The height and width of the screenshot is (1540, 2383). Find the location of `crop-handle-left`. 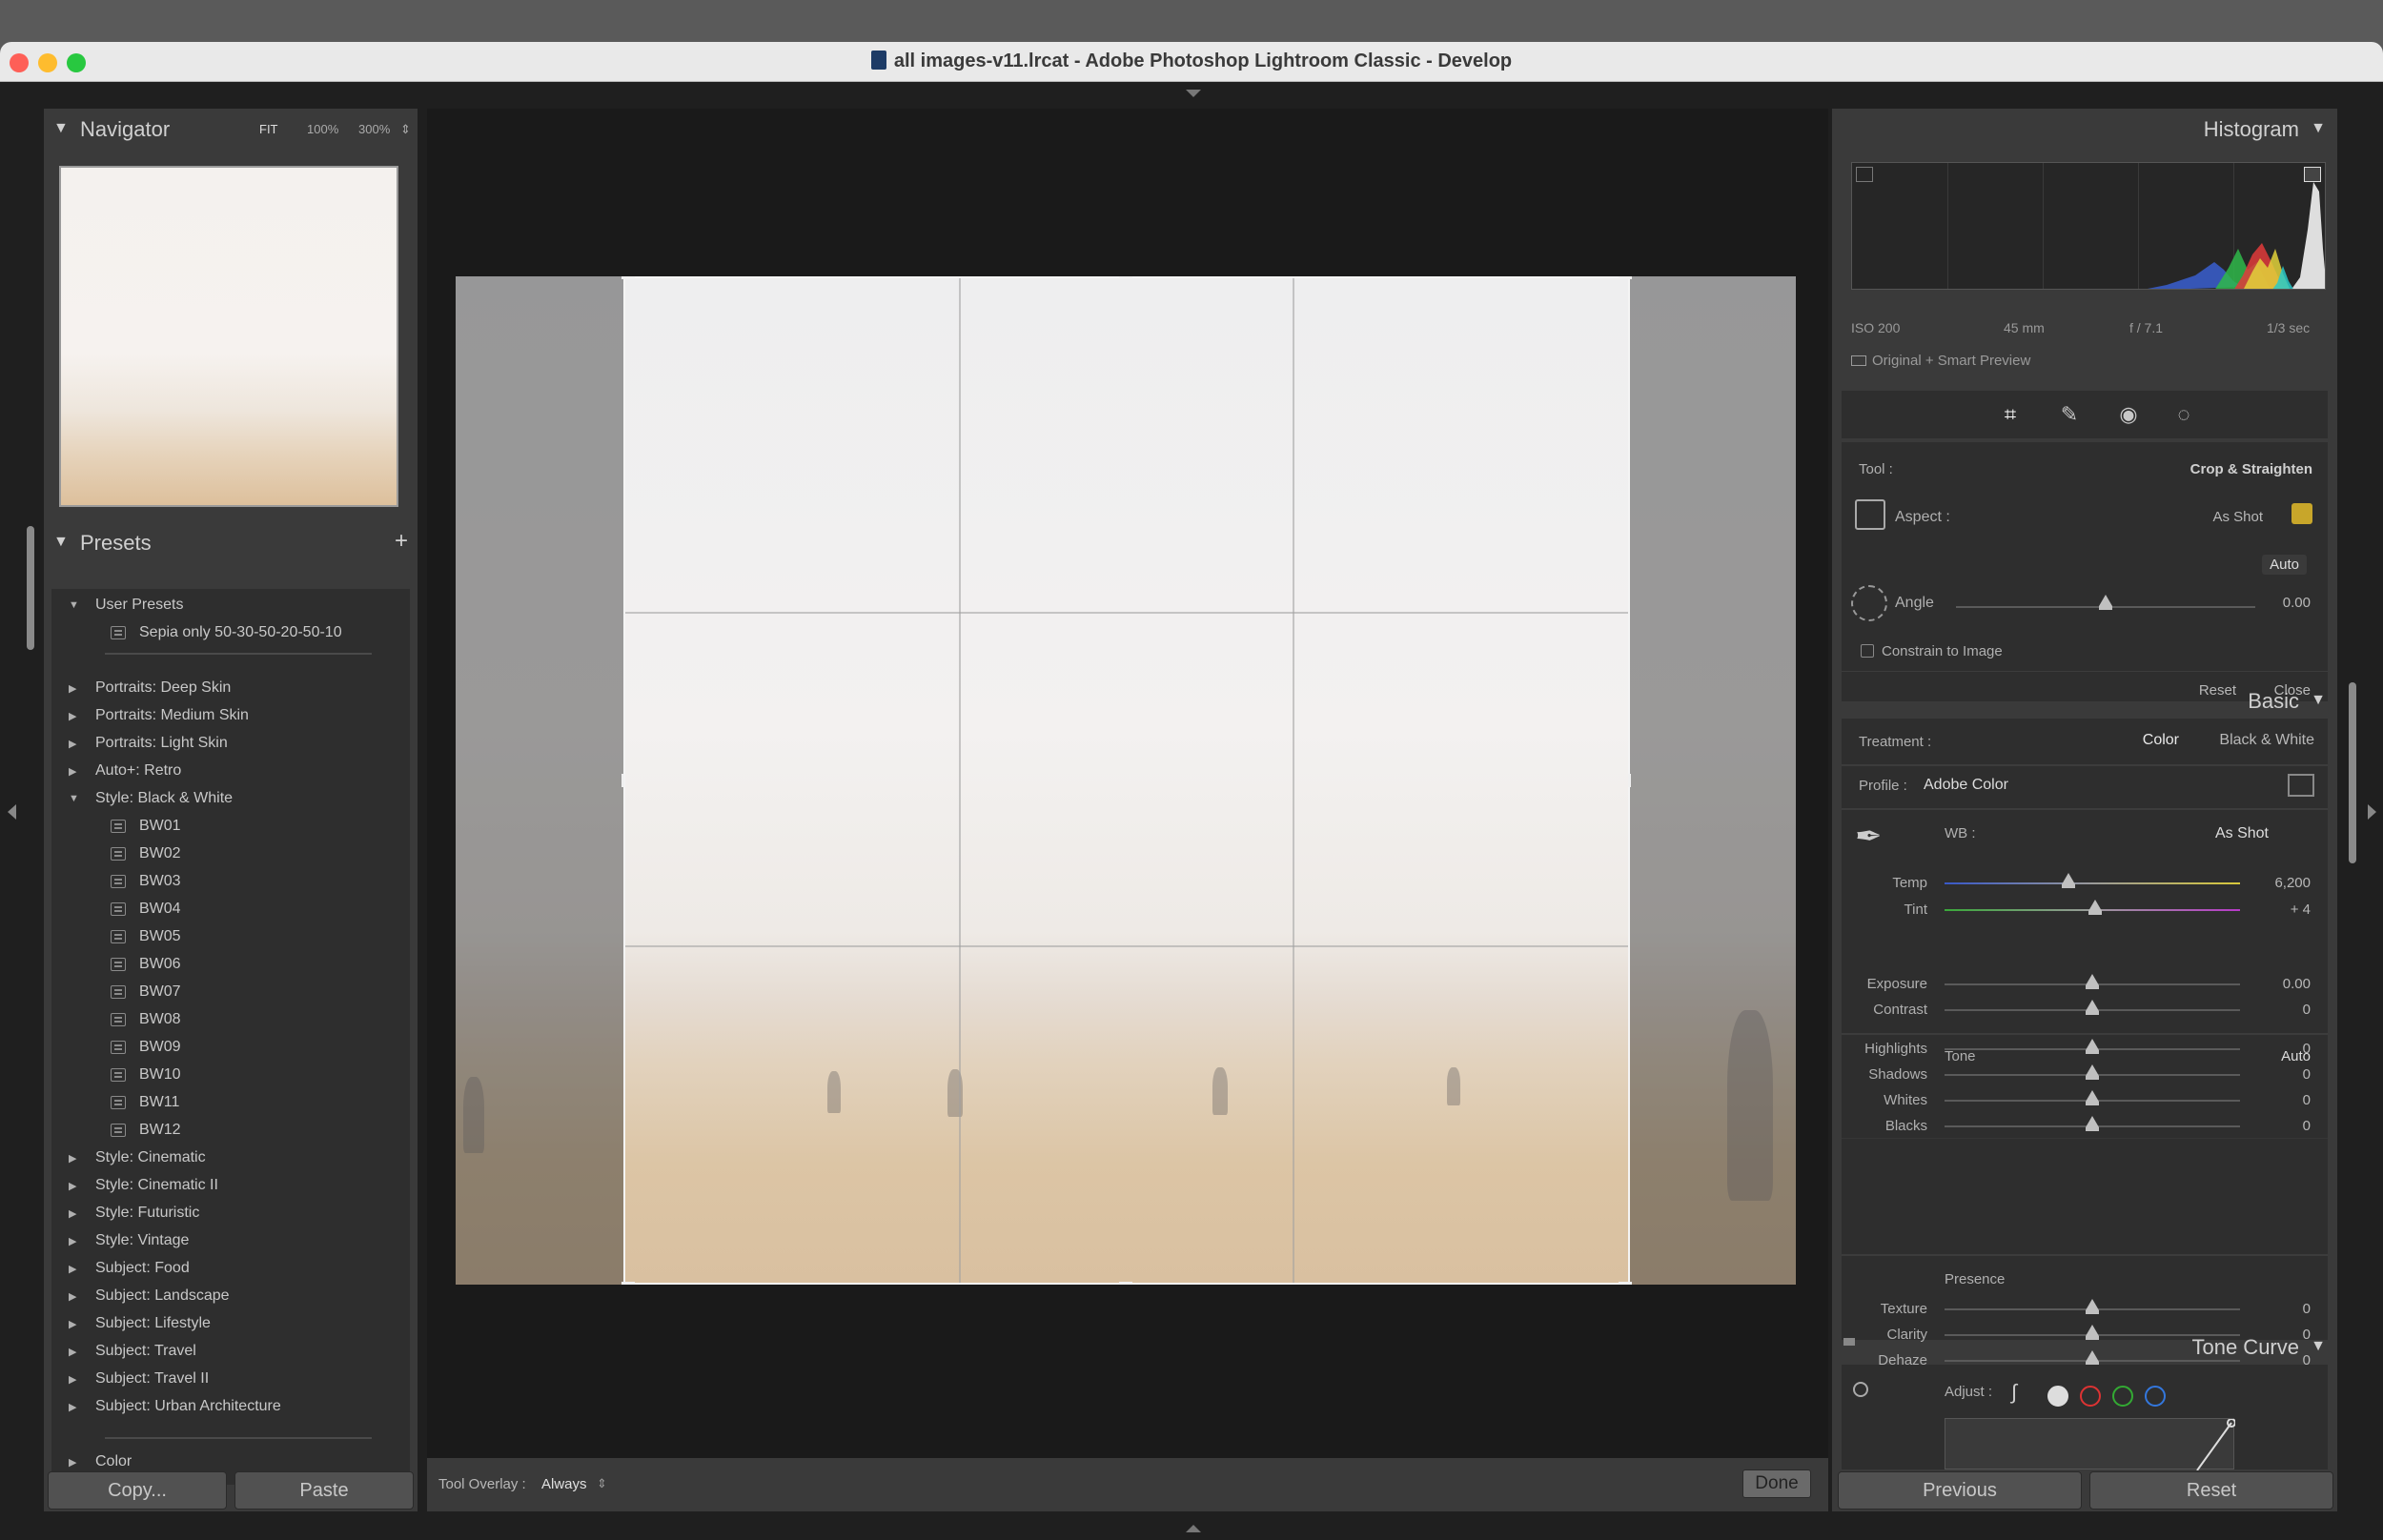

crop-handle-left is located at coordinates (623, 780).